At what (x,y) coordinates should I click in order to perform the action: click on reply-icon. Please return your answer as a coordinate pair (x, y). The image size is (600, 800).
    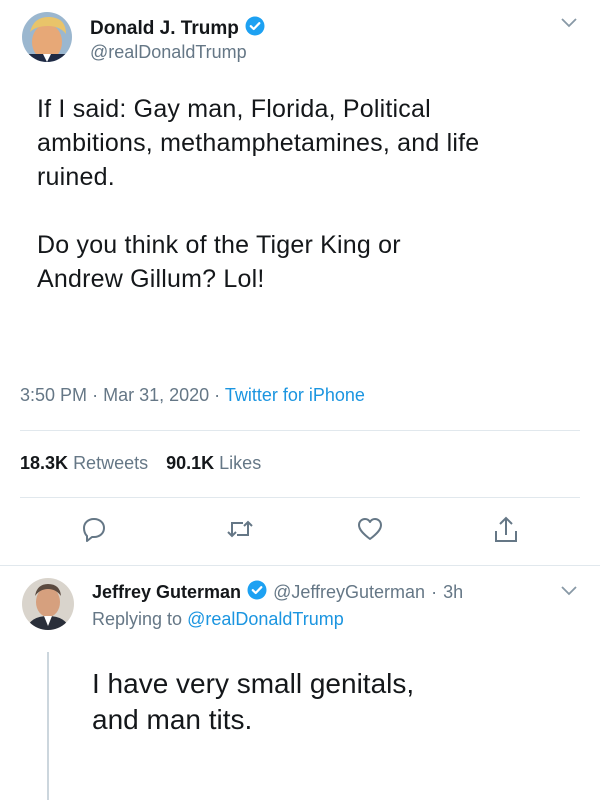
    Looking at the image, I should click on (94, 531).